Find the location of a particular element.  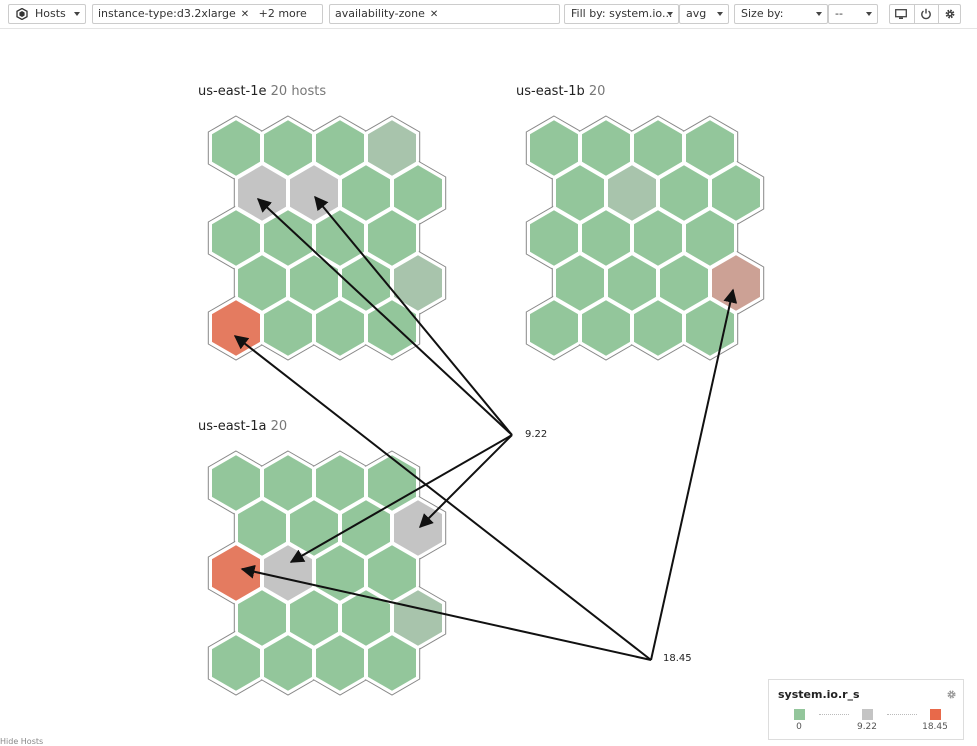

gear-icon is located at coordinates (951, 694).